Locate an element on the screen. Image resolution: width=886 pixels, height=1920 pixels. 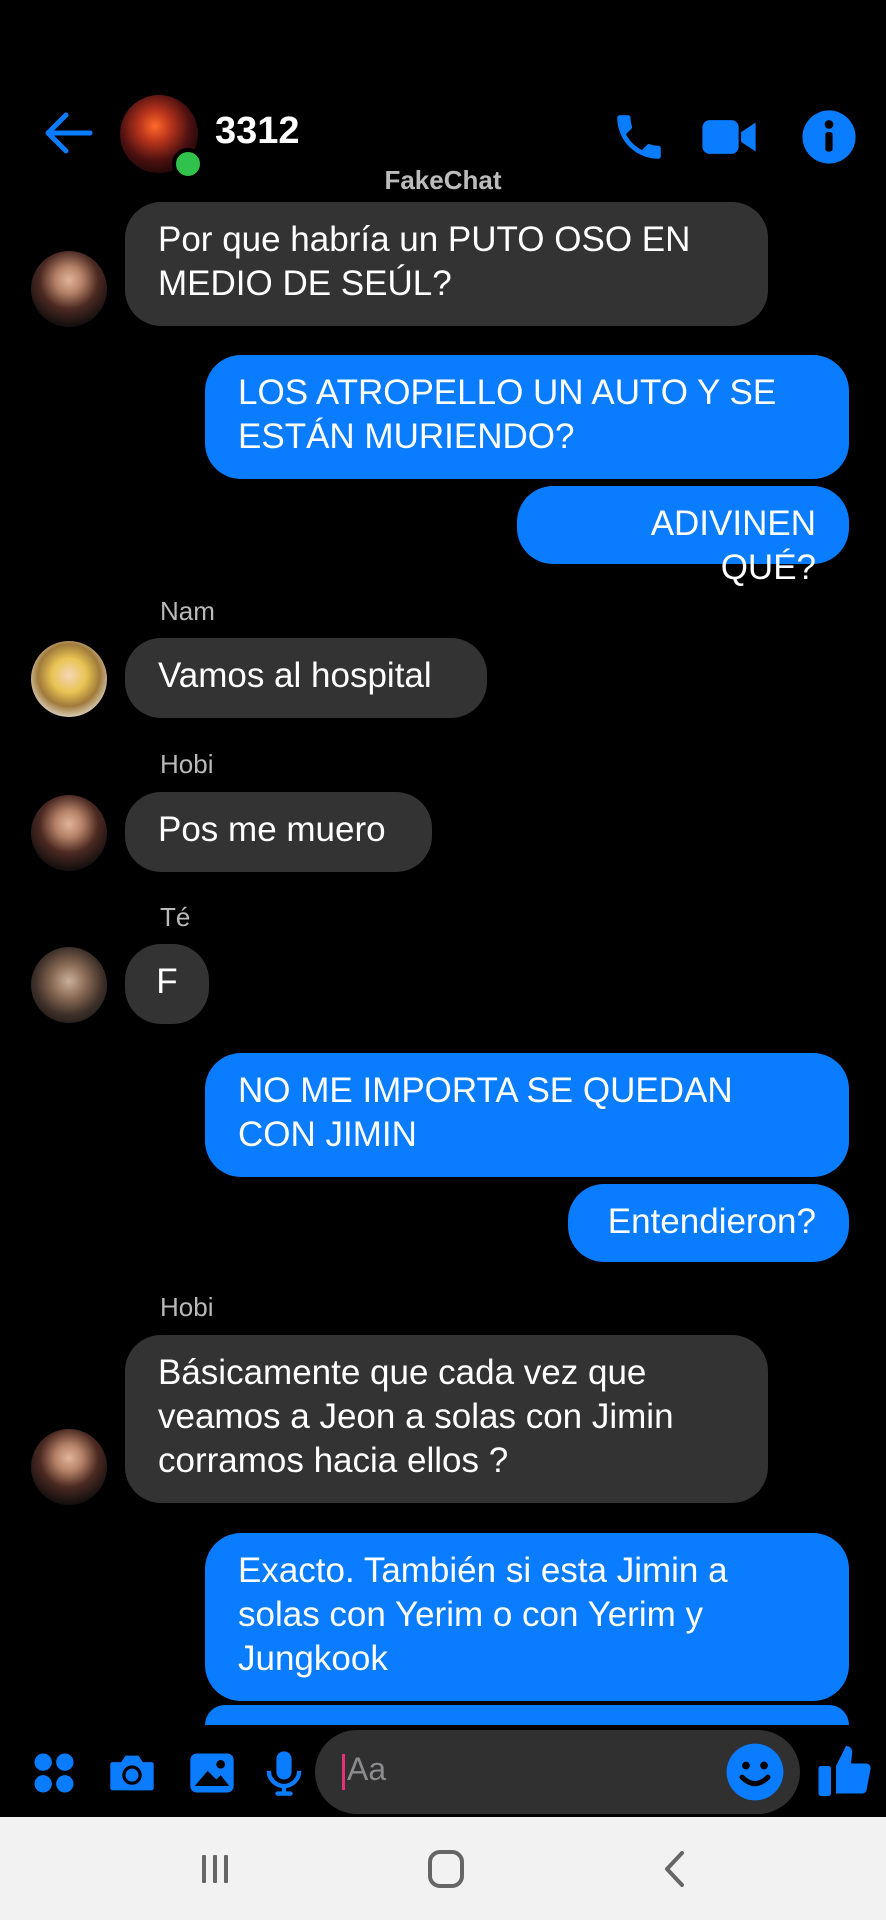
back-icon is located at coordinates (677, 1869).